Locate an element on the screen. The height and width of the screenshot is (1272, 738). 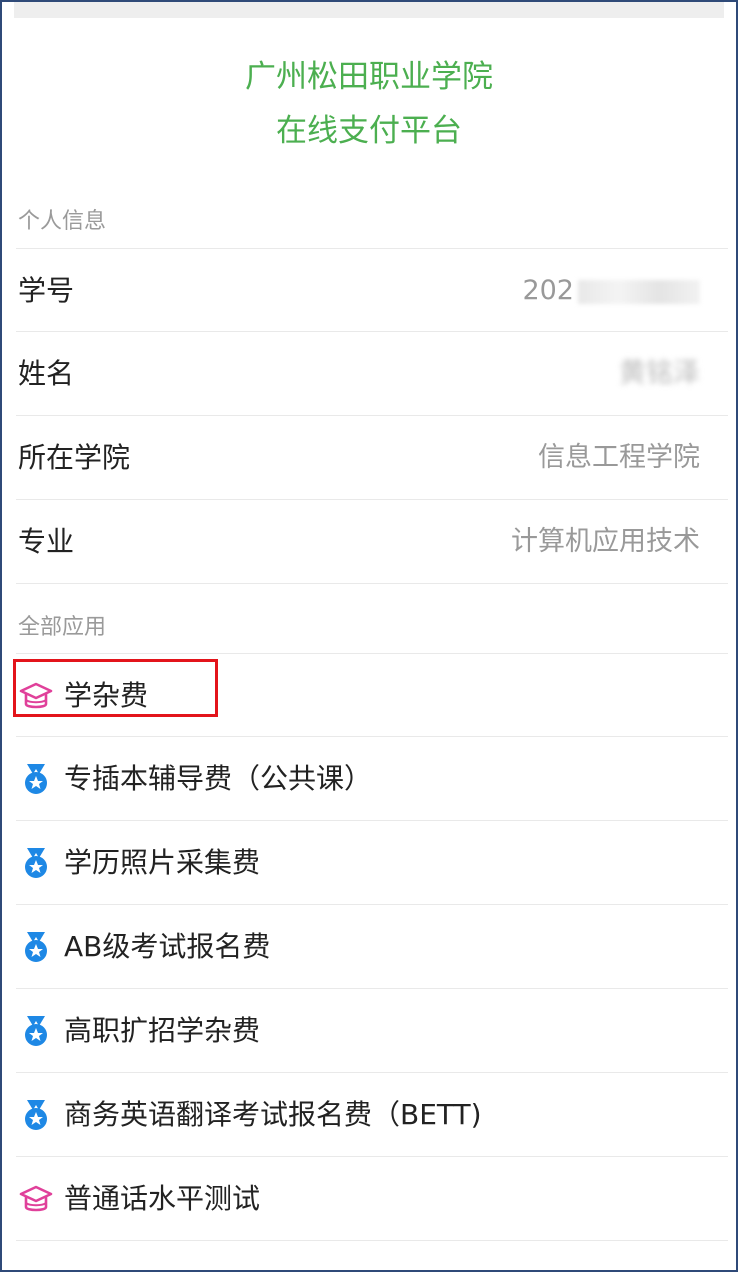
highlight-box is located at coordinates (115, 688).